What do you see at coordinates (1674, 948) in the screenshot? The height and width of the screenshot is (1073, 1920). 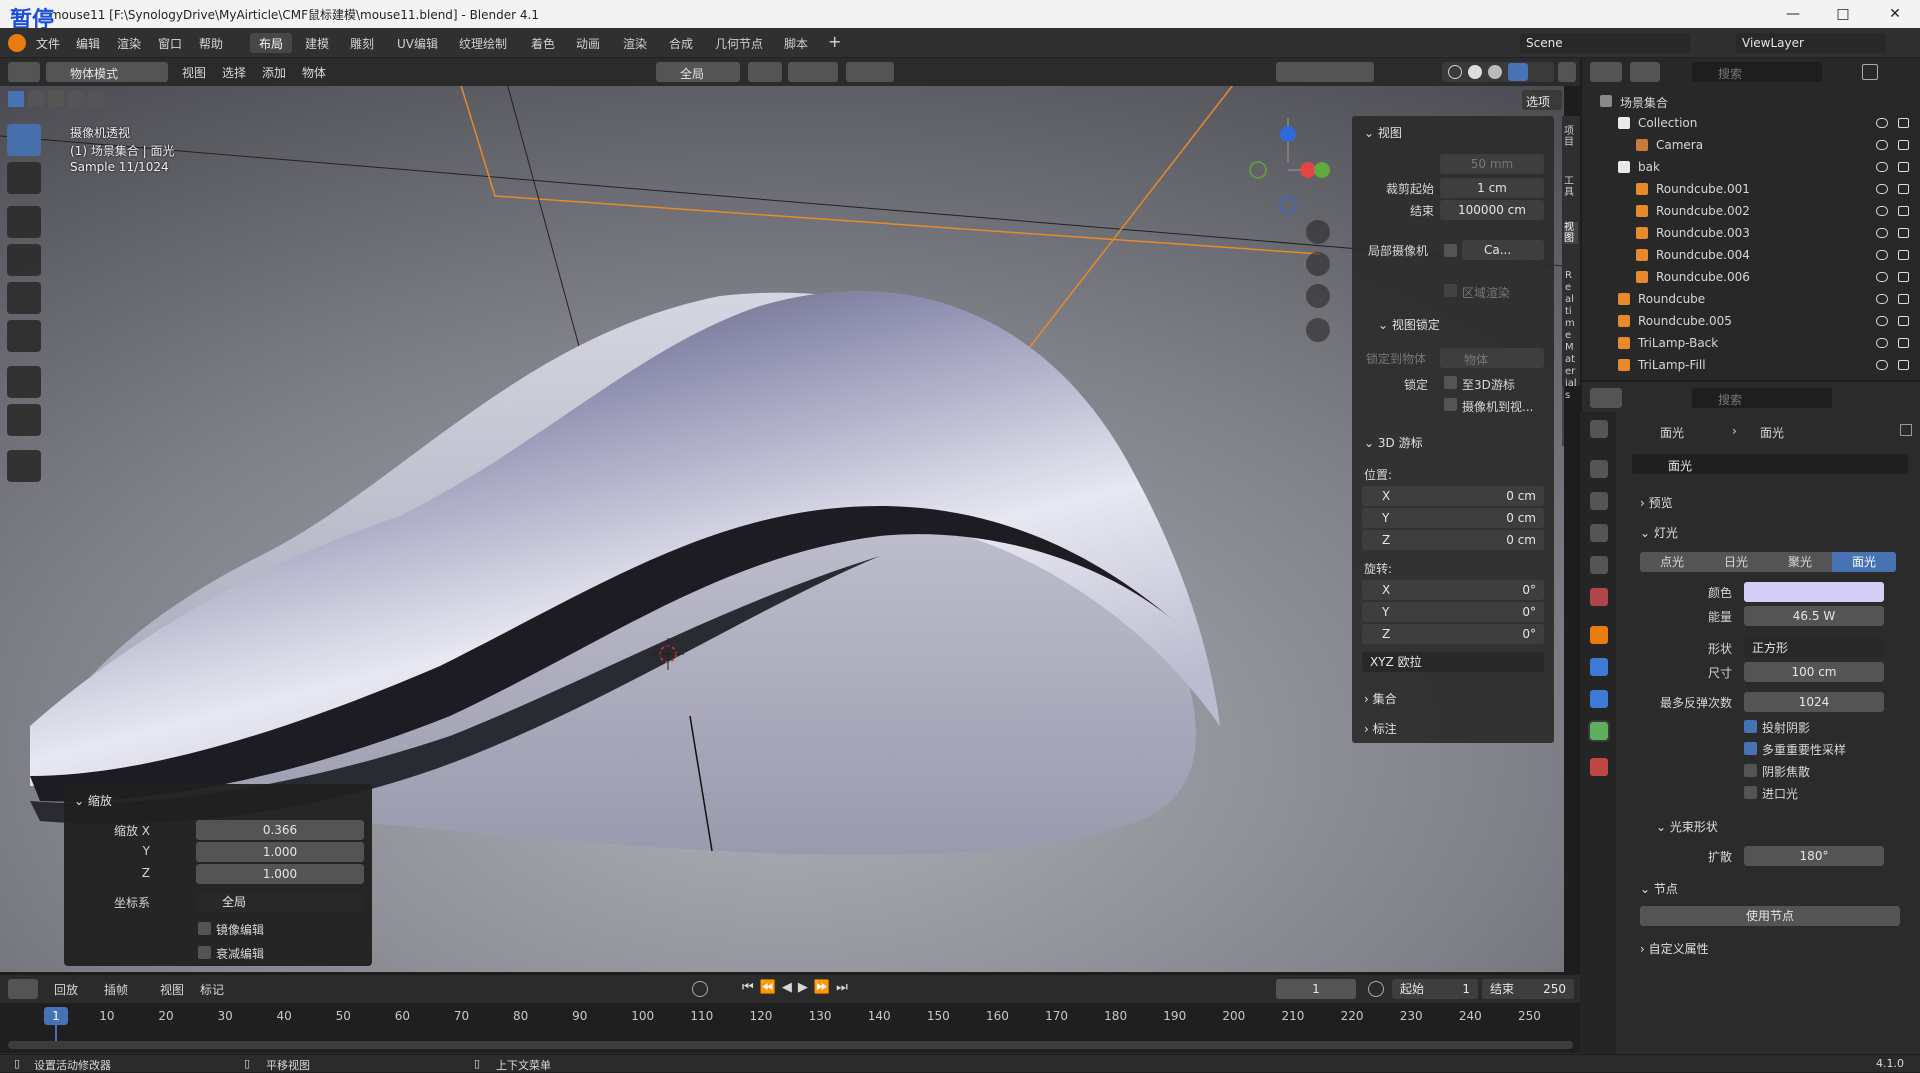 I see `custom-props-section-header: › 自定义属性` at bounding box center [1674, 948].